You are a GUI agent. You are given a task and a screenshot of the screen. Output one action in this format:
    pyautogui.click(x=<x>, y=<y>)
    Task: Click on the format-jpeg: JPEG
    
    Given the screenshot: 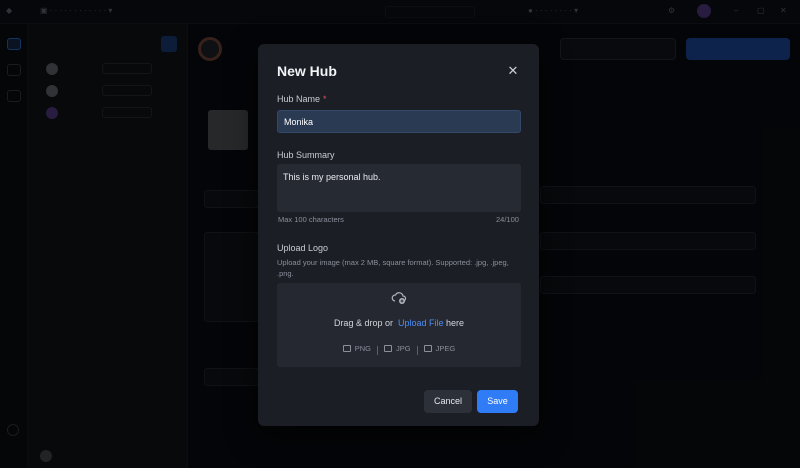 What is the action you would take?
    pyautogui.click(x=439, y=348)
    